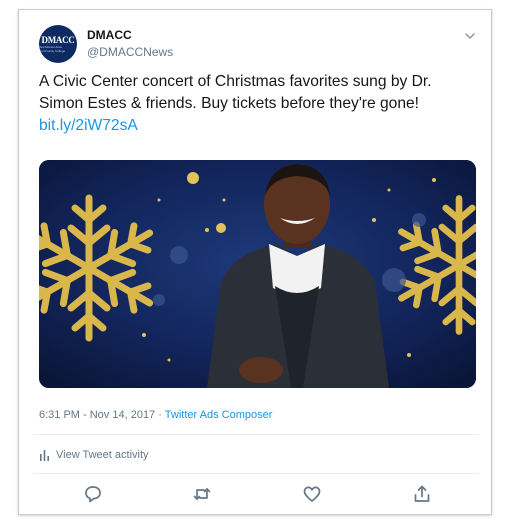  I want to click on timestamp: 6:31 PM - Nov 14, 2017, so click(97, 415).